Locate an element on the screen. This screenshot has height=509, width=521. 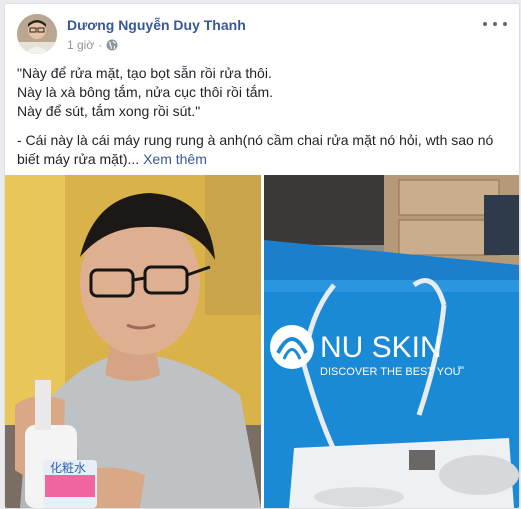
globe-icon is located at coordinates (112, 45).